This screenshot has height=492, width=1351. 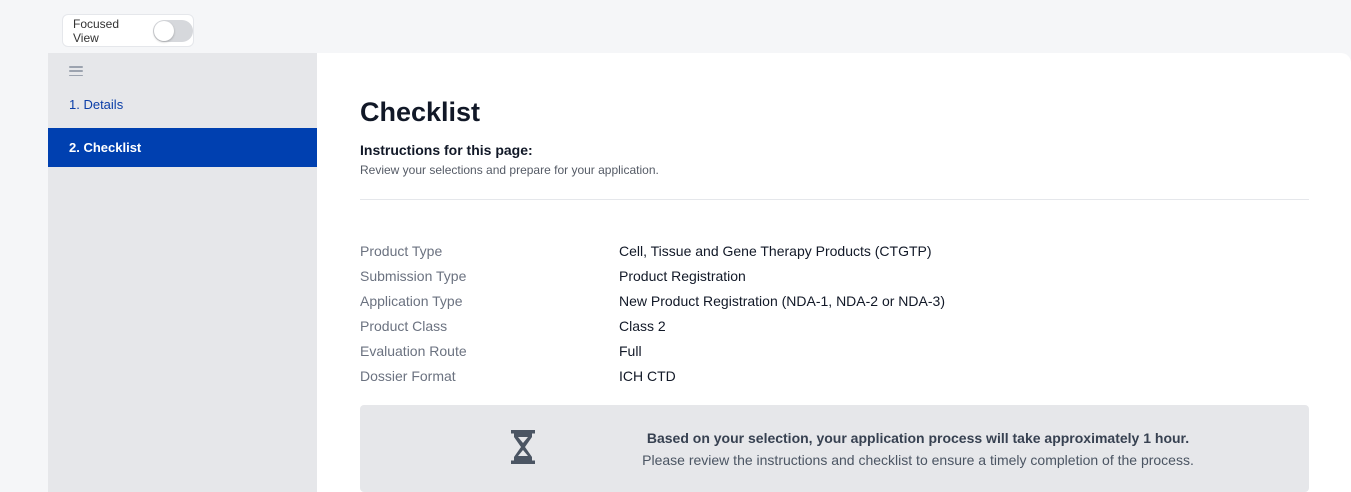 What do you see at coordinates (675, 26) in the screenshot?
I see `top-bar: Focused View` at bounding box center [675, 26].